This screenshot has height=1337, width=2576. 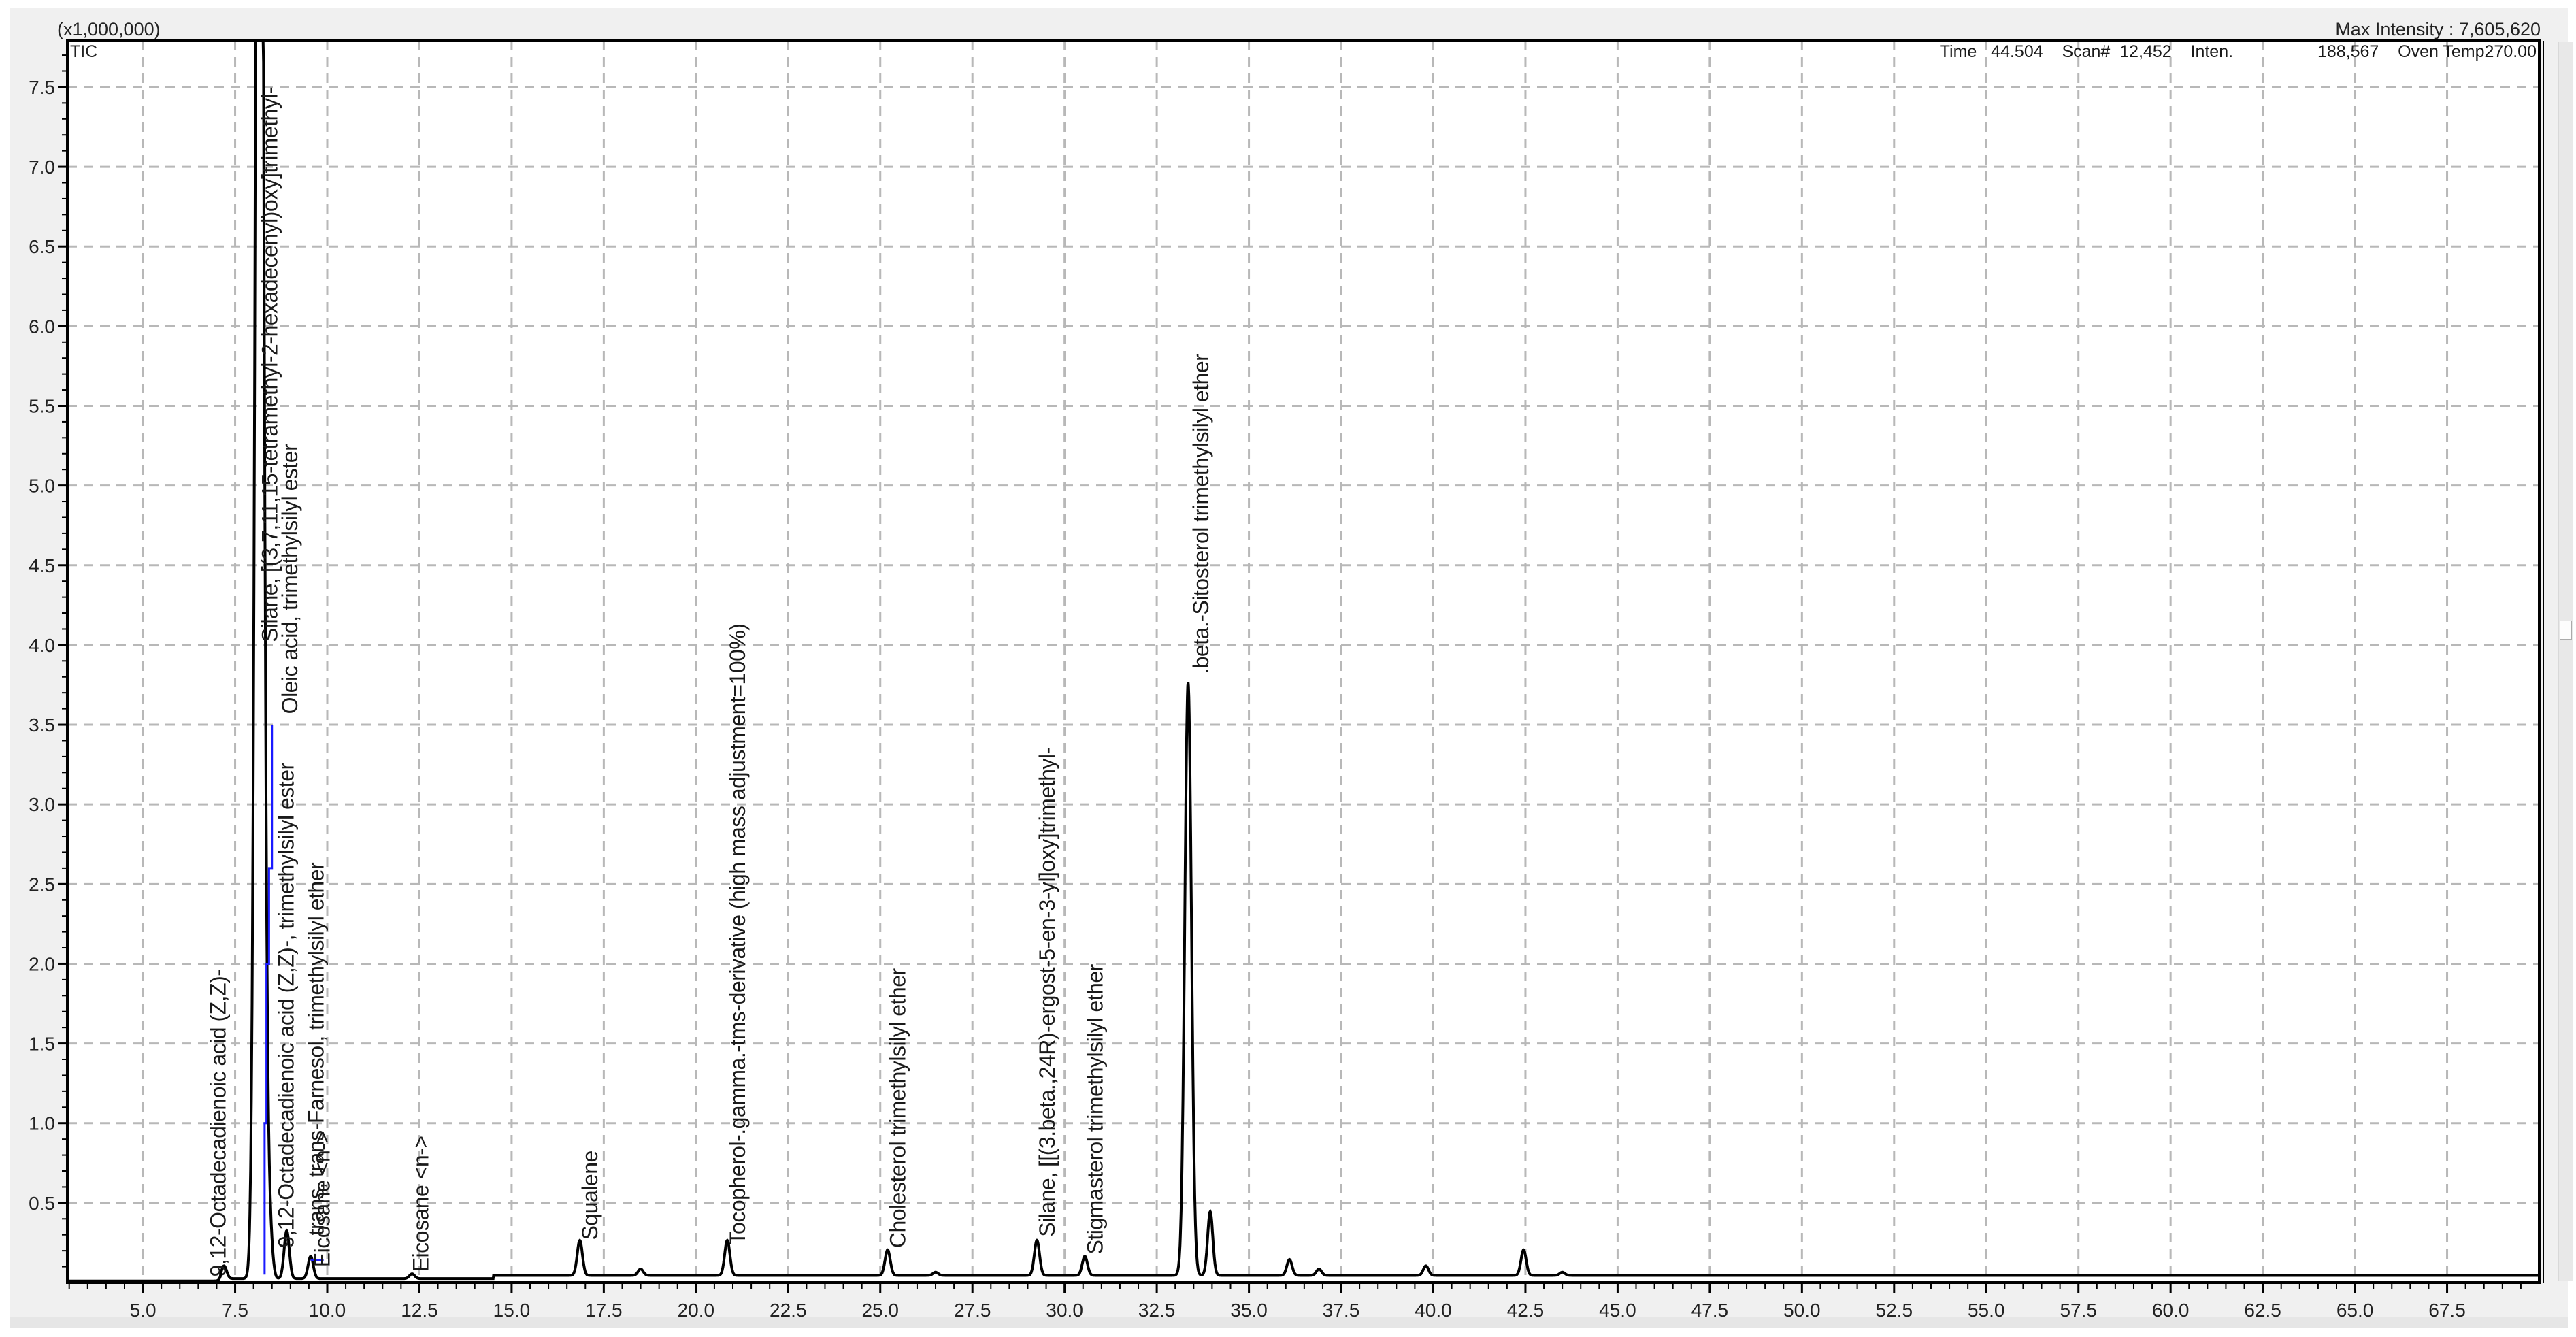 I want to click on vertical-scrollbar, so click(x=2566, y=661).